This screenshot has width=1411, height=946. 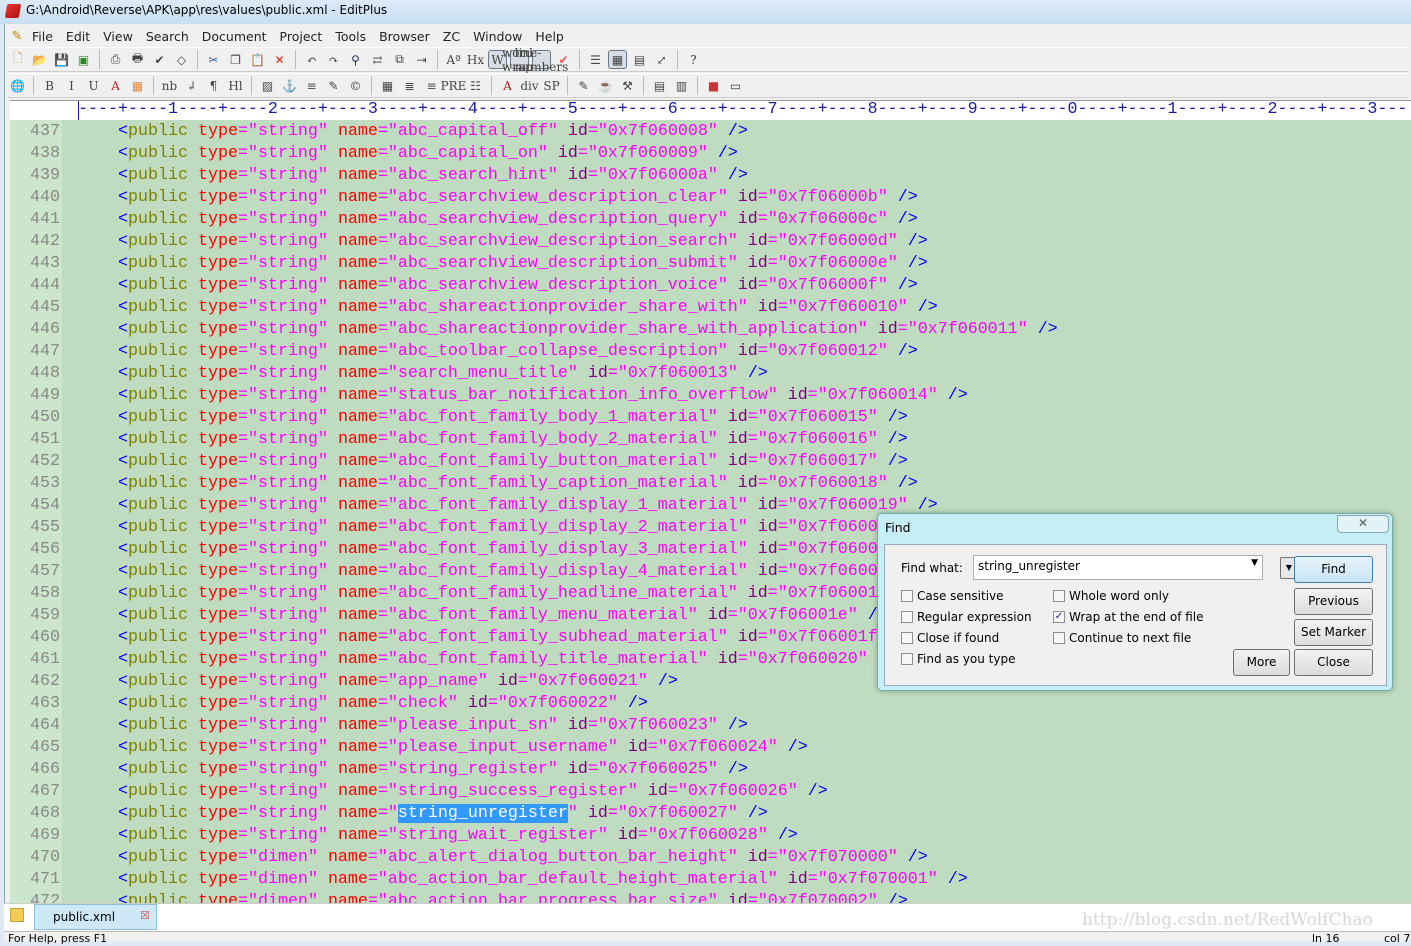 I want to click on font-tag-icon: A, so click(x=507, y=85).